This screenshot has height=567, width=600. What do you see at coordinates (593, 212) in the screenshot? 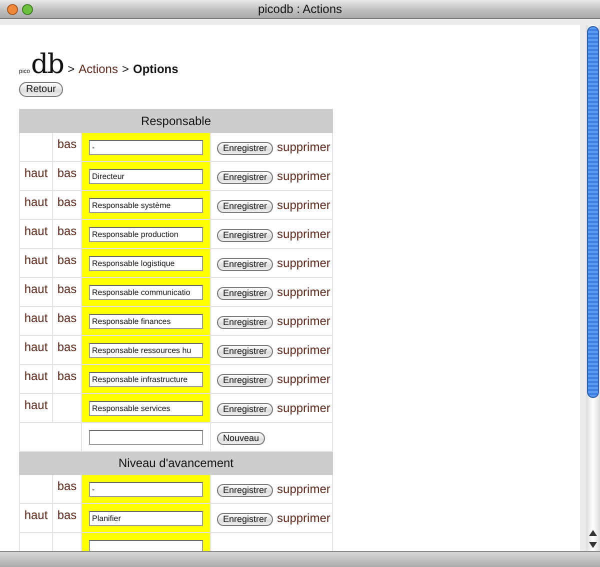
I see `scrollbar-thumb` at bounding box center [593, 212].